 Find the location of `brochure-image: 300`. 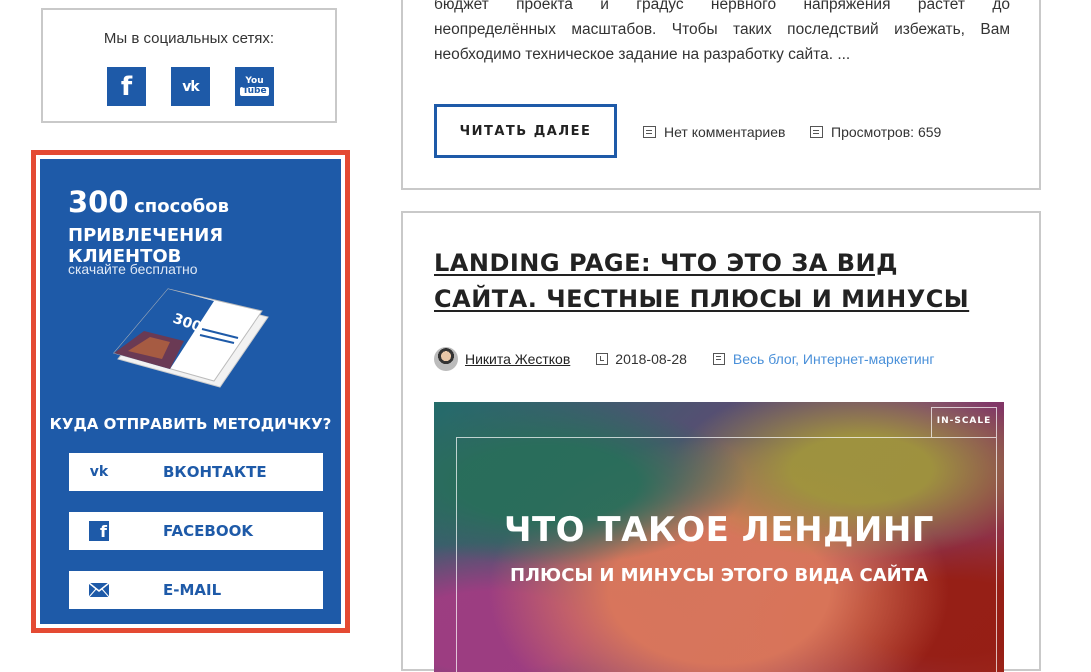

brochure-image: 300 is located at coordinates (191, 338).